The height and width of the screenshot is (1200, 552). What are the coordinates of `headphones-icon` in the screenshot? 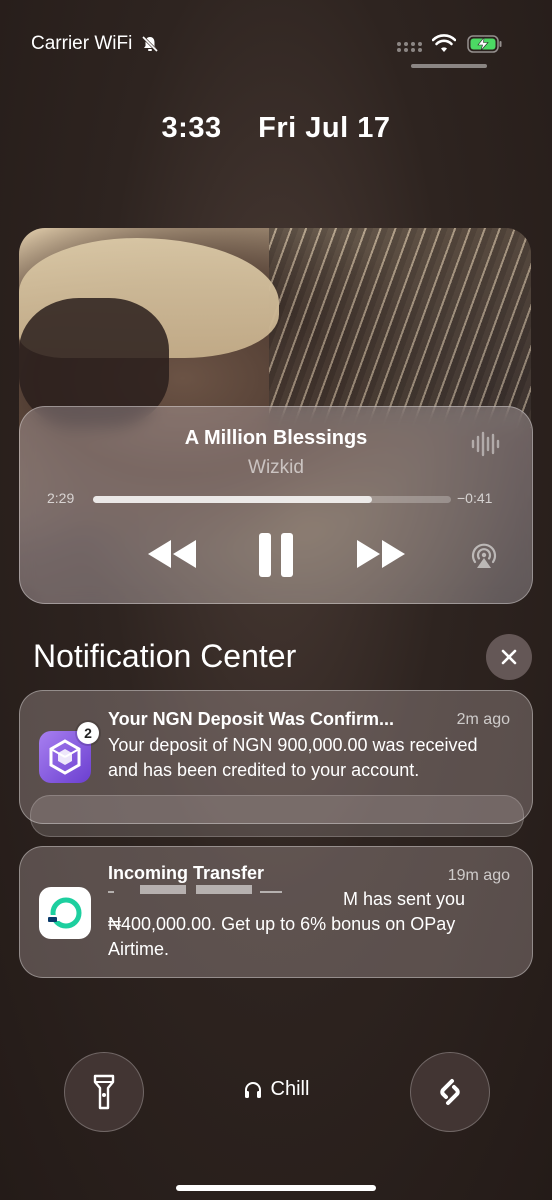 It's located at (252, 1089).